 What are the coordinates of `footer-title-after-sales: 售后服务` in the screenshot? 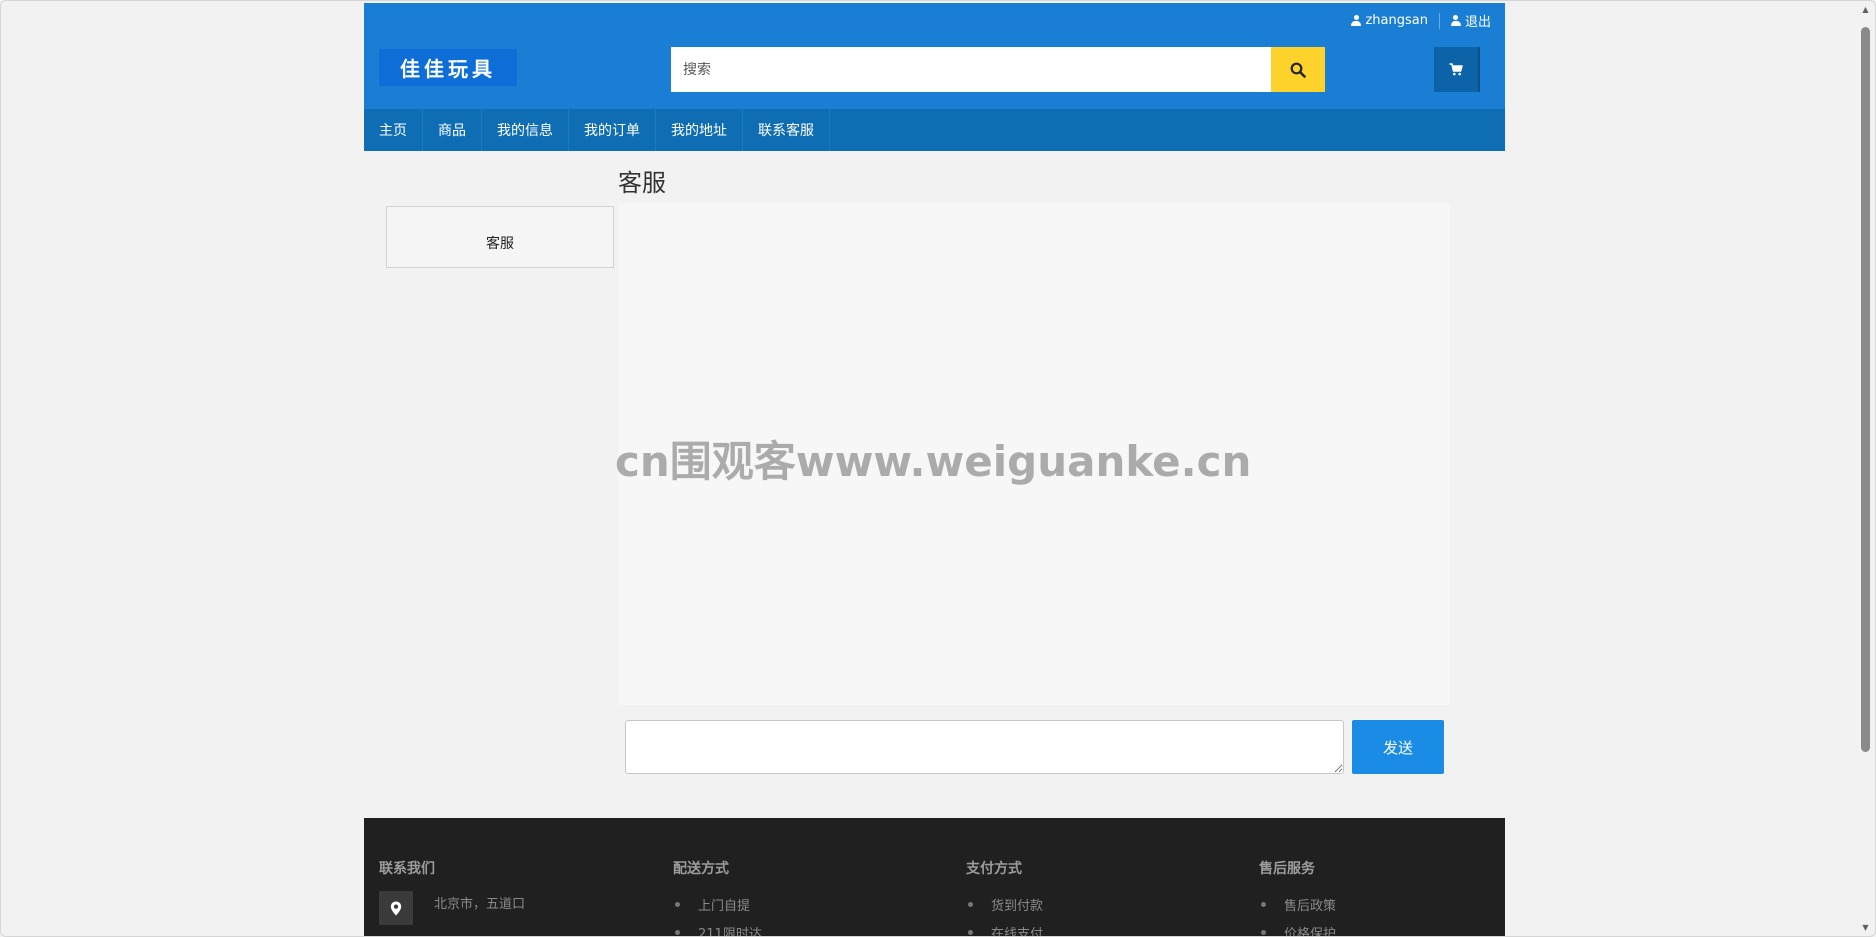 It's located at (1287, 869).